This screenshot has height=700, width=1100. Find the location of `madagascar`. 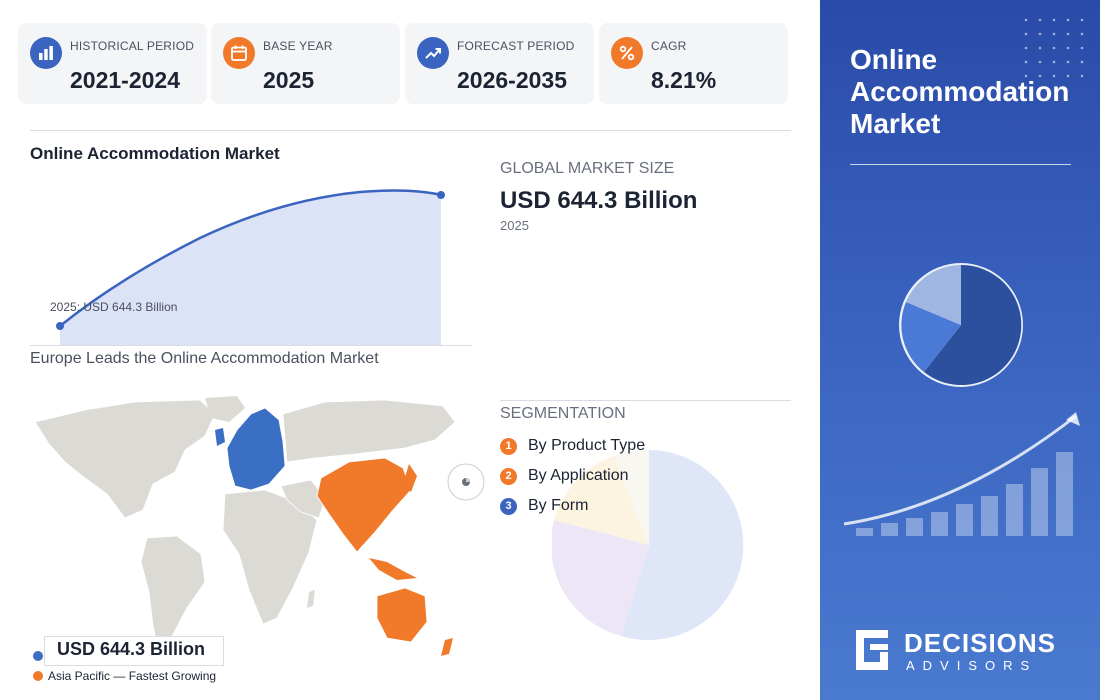

madagascar is located at coordinates (311, 599).